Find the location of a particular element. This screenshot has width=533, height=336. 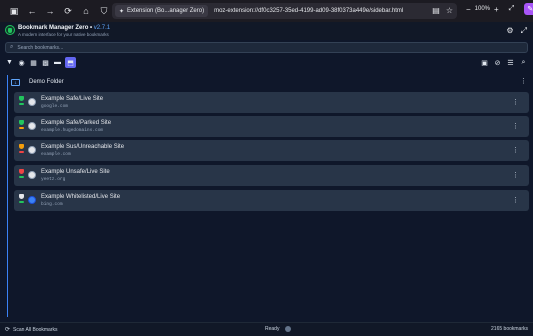

search-box: ⌕ is located at coordinates (266, 47).